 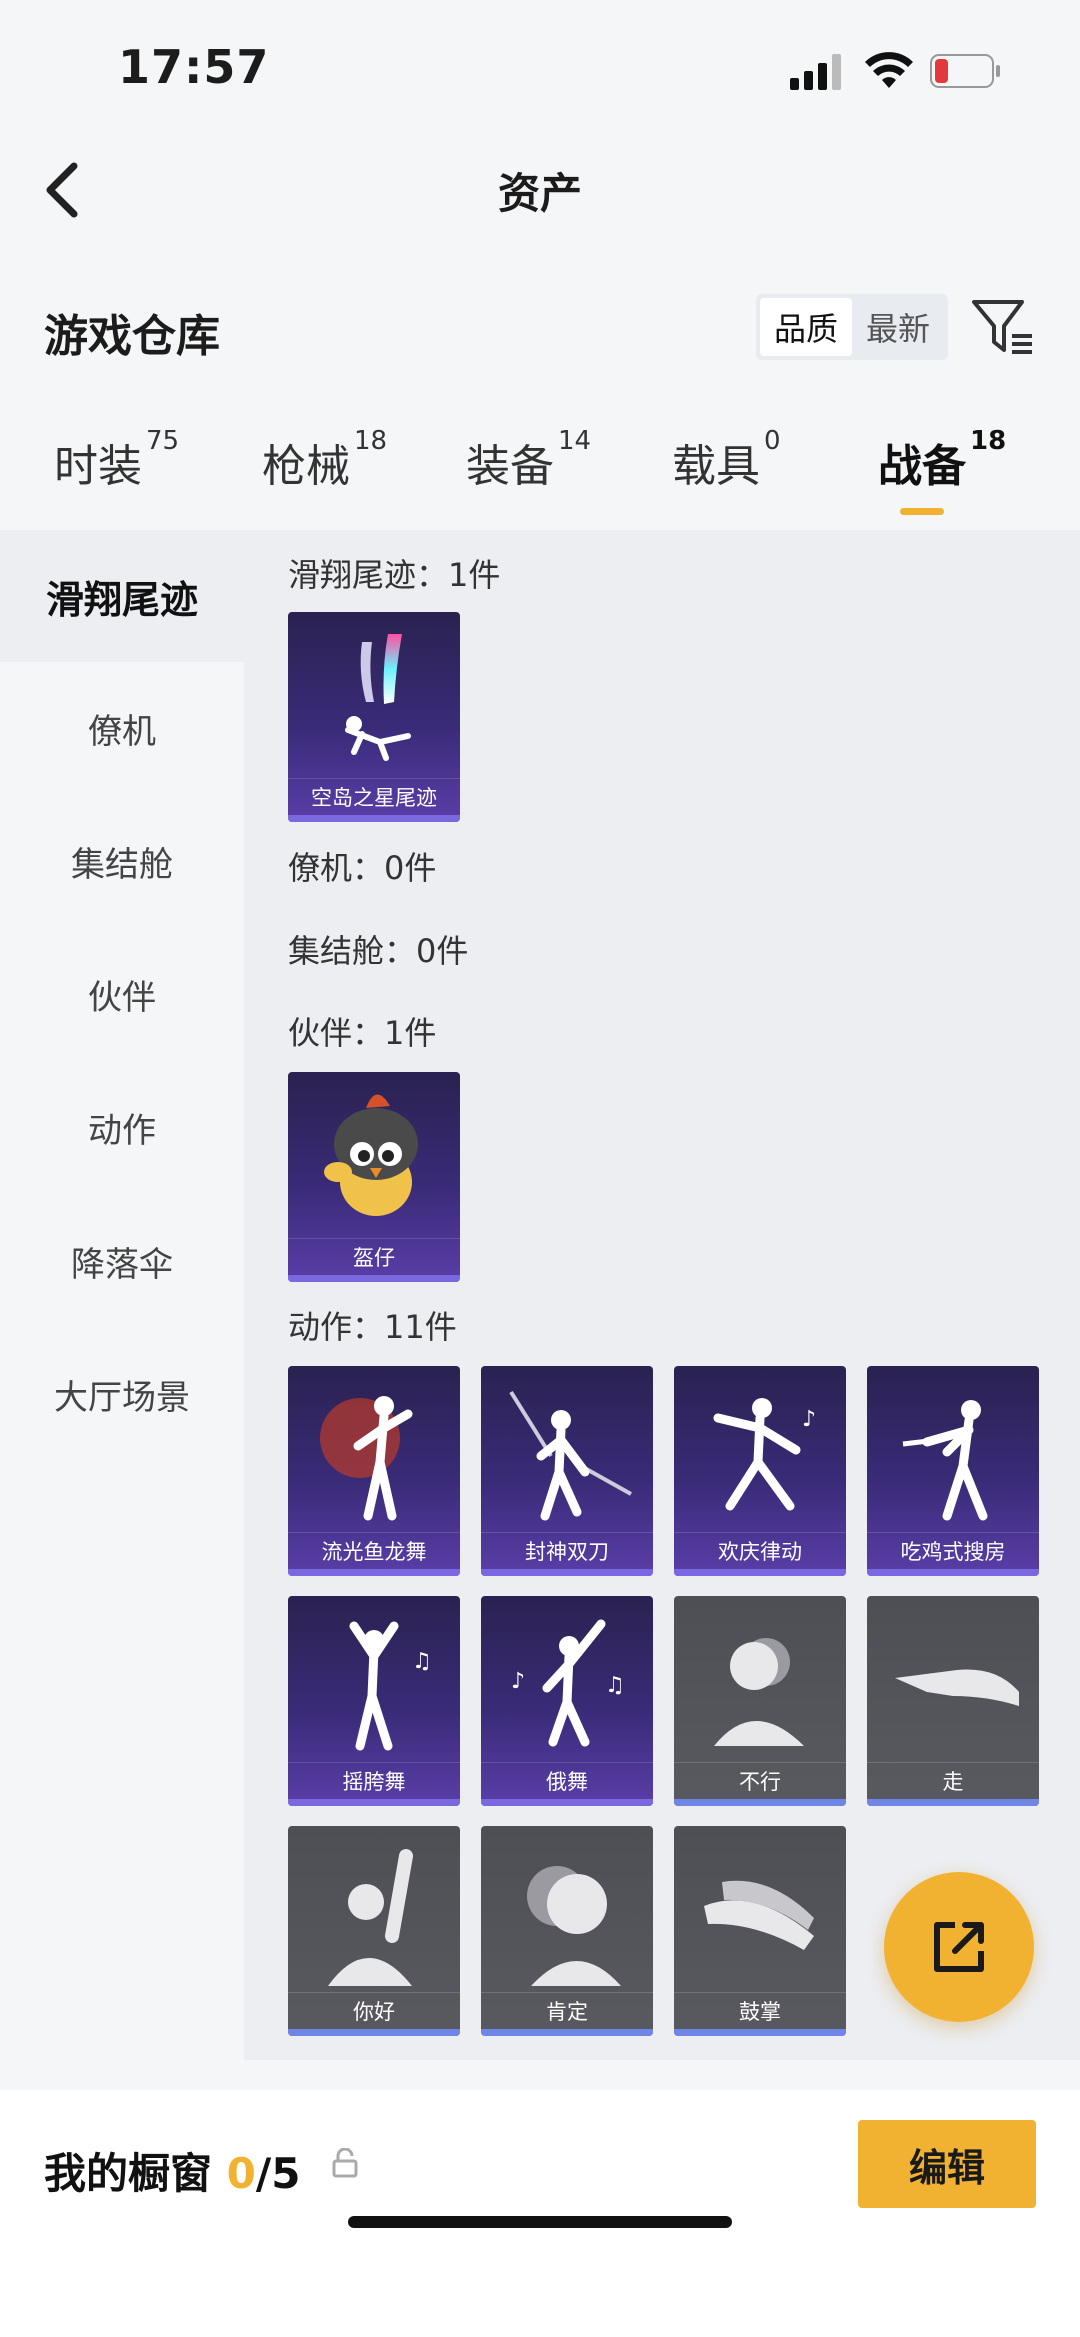 What do you see at coordinates (898, 327) in the screenshot?
I see `sort-latest-button: 最新` at bounding box center [898, 327].